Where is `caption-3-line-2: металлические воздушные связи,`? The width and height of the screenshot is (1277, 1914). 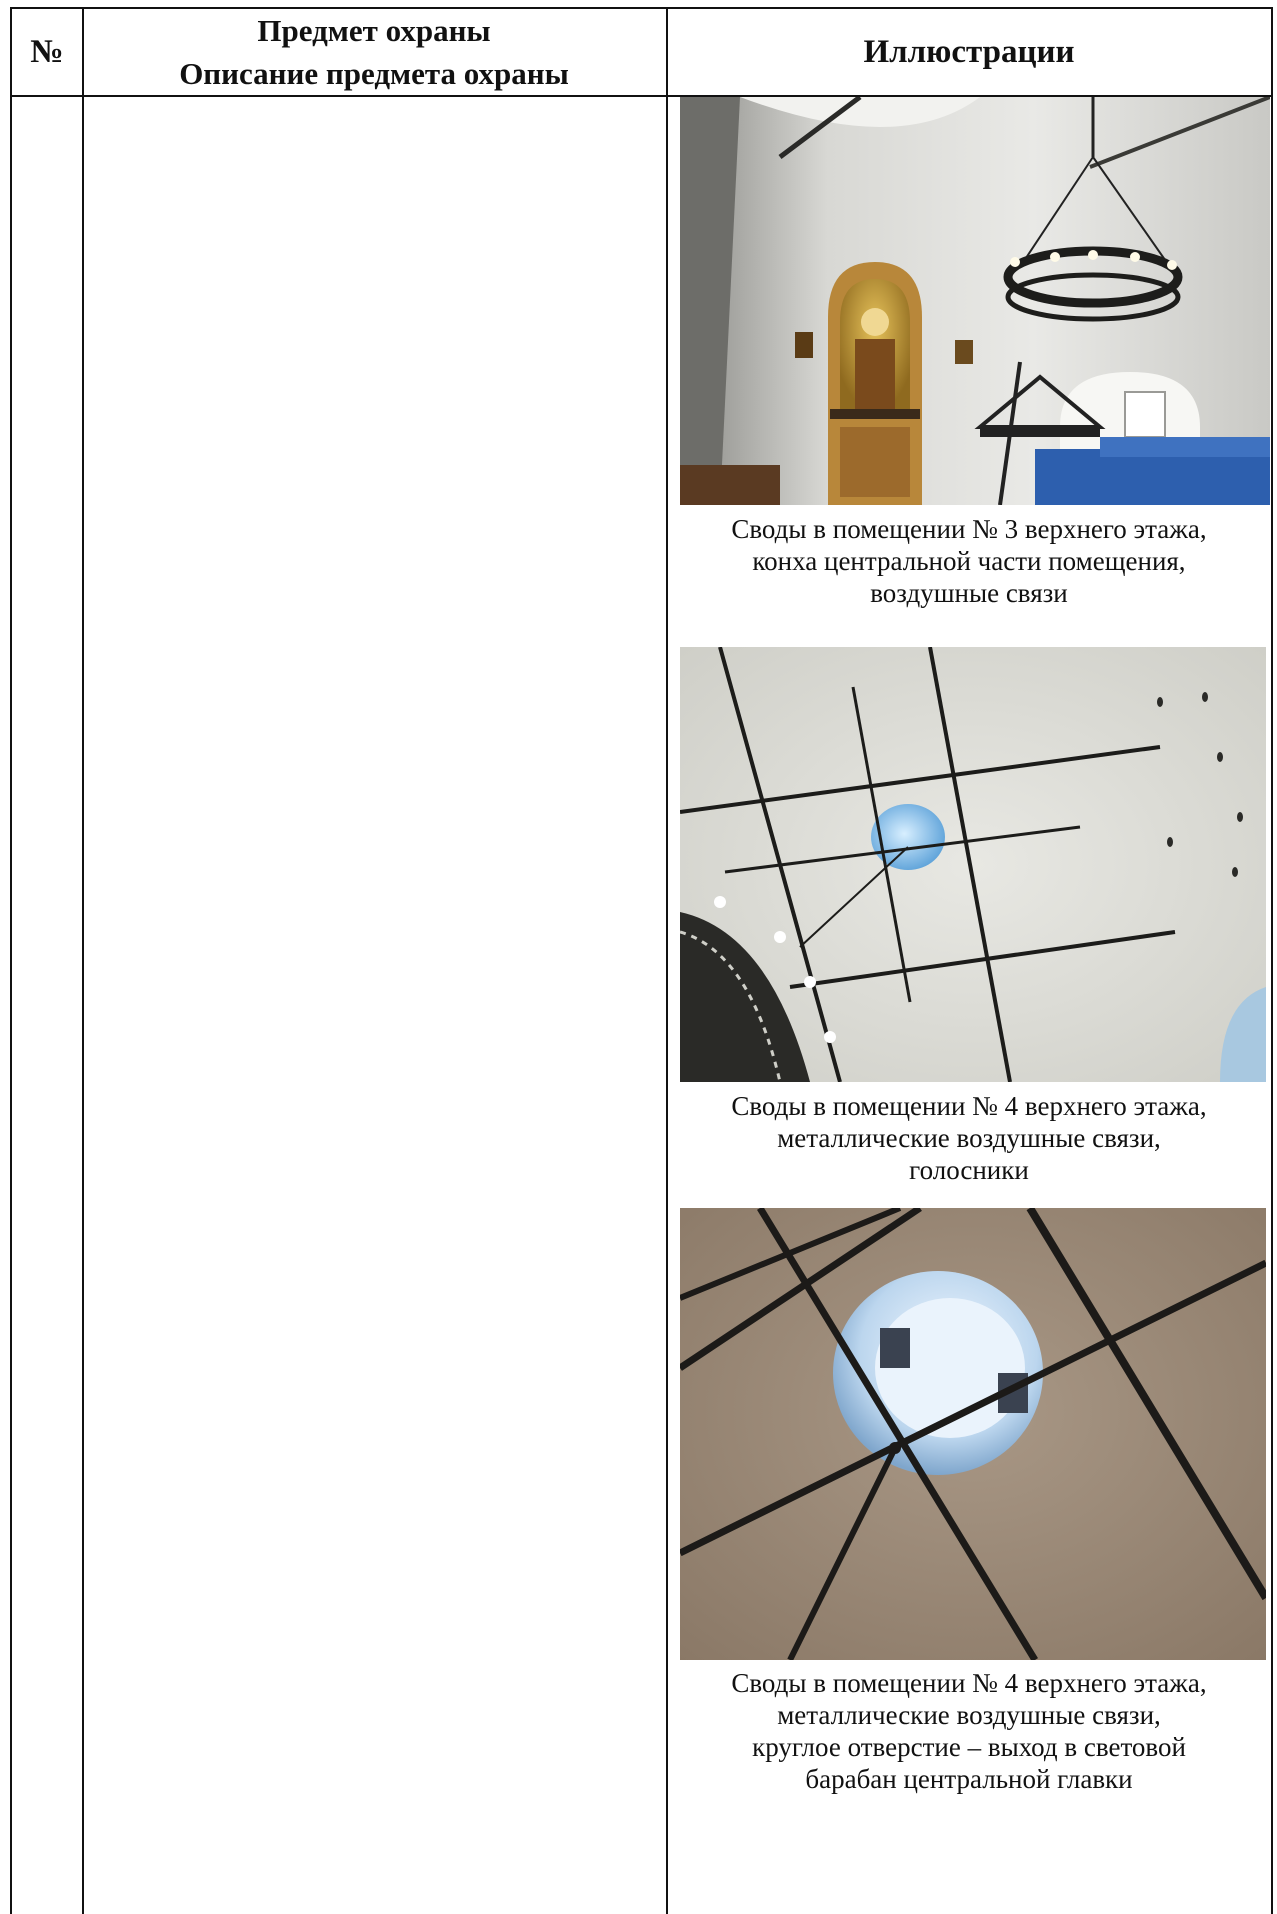
caption-3-line-2: металлические воздушные связи, is located at coordinates (969, 1715).